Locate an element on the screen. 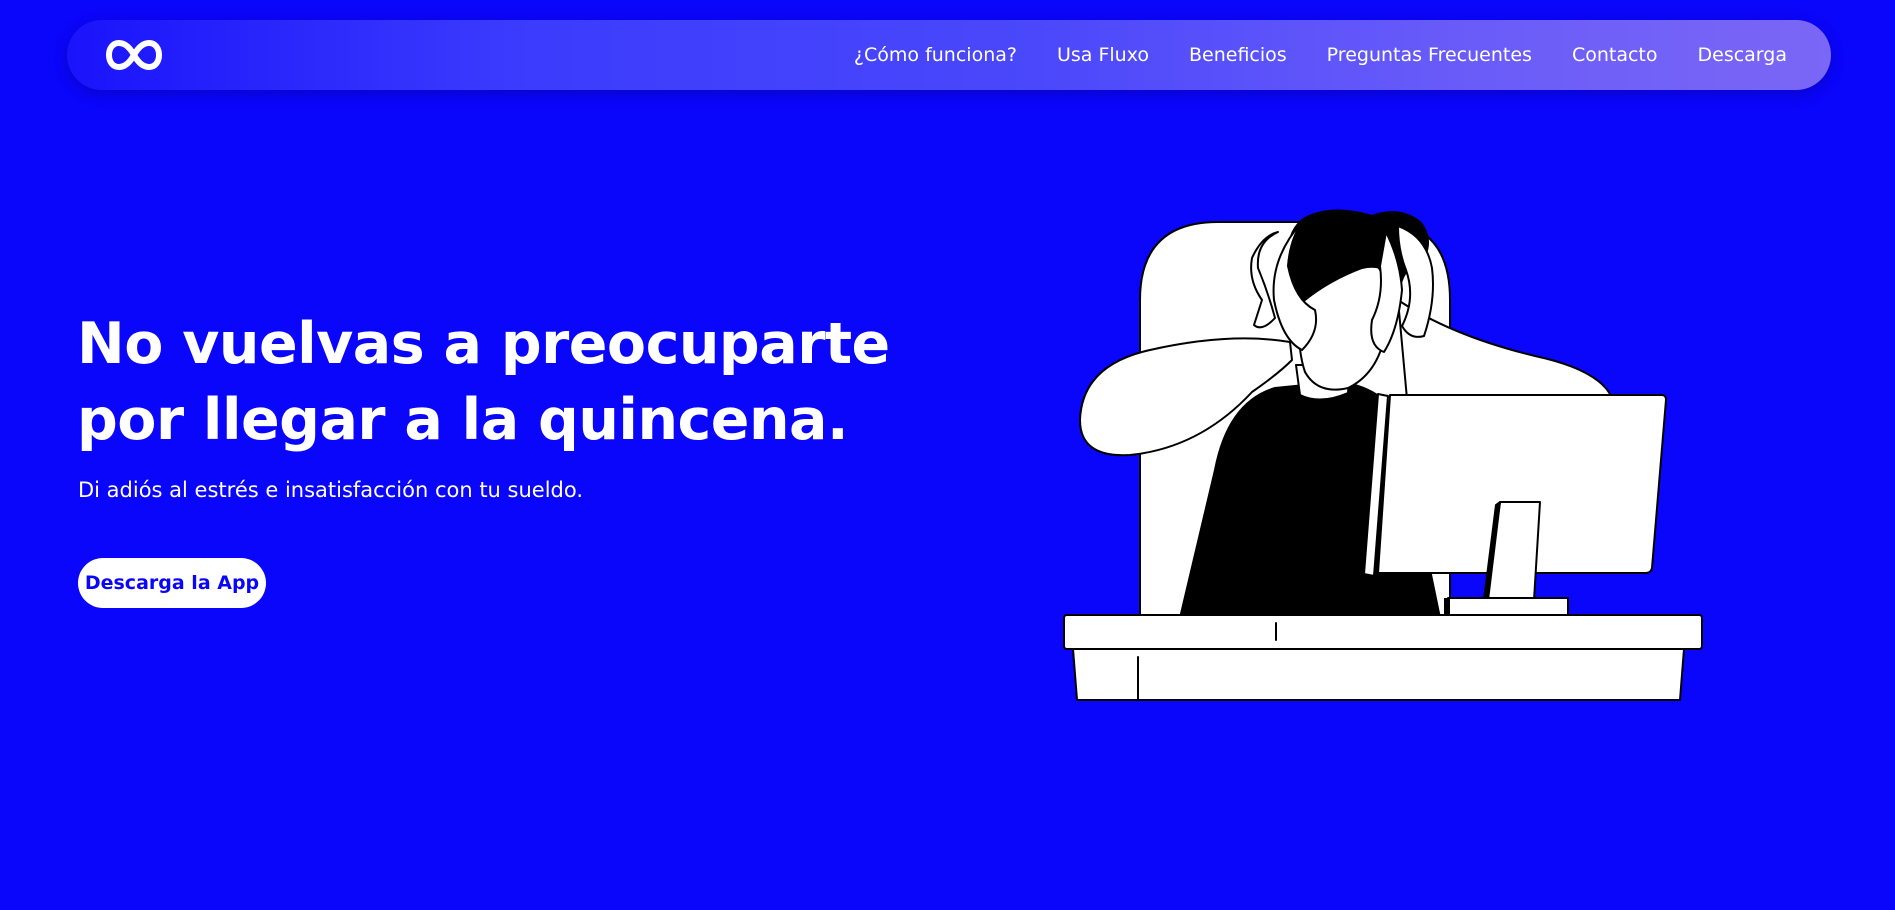 The height and width of the screenshot is (910, 1895). nav-link-descarga: Descarga is located at coordinates (1743, 55).